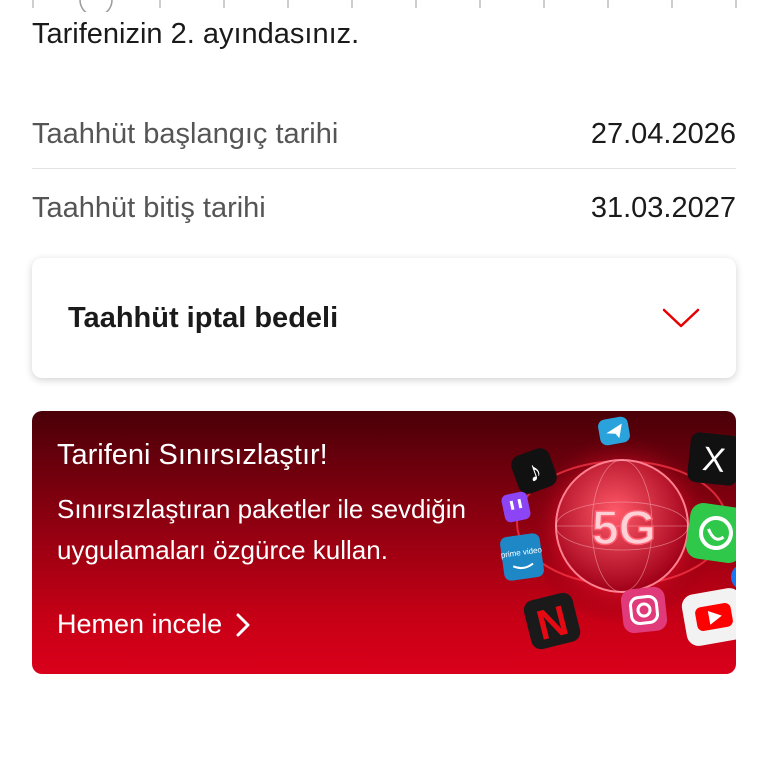  What do you see at coordinates (384, 208) in the screenshot?
I see `commitment-end-row: Taahhüt bitiş tarihi 31.03.2027` at bounding box center [384, 208].